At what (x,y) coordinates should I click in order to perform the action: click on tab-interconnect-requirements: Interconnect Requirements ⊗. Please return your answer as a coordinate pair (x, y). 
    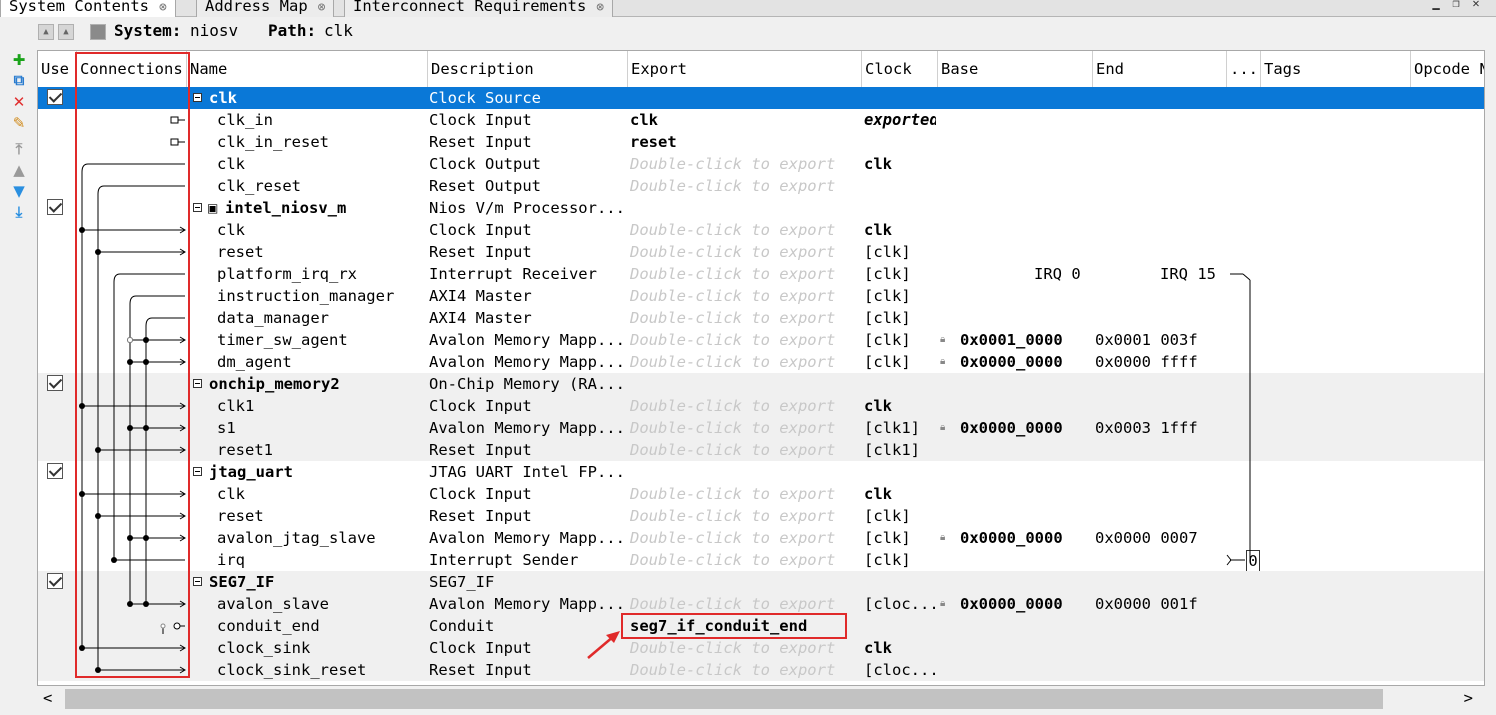
    Looking at the image, I should click on (479, 8).